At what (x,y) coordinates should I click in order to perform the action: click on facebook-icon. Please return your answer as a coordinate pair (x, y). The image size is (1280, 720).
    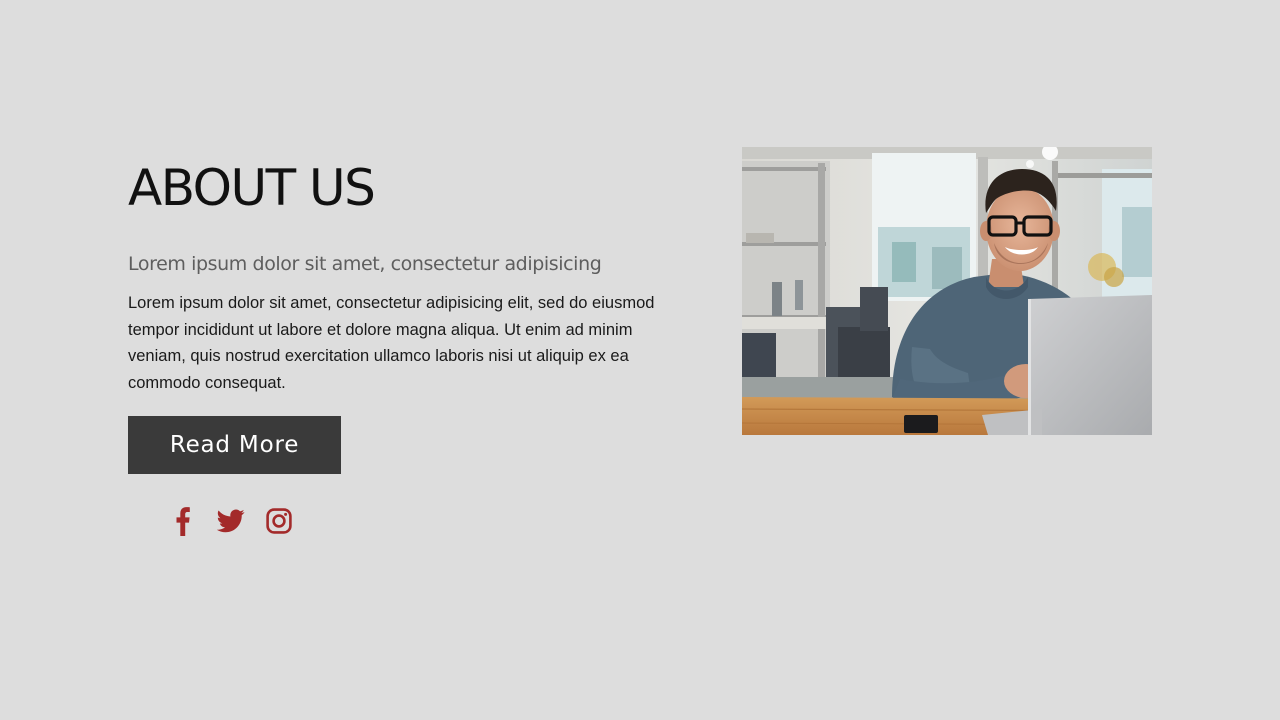
    Looking at the image, I should click on (183, 521).